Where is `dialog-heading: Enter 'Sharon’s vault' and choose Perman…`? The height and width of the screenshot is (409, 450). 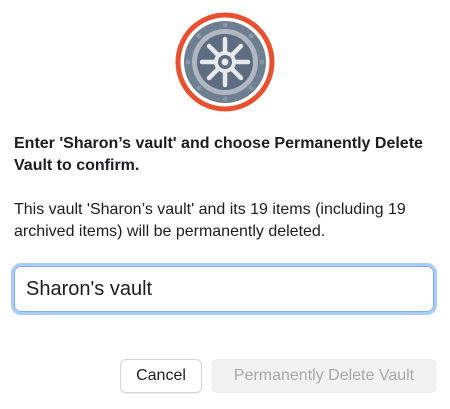 dialog-heading: Enter 'Sharon’s vault' and choose Perman… is located at coordinates (218, 154).